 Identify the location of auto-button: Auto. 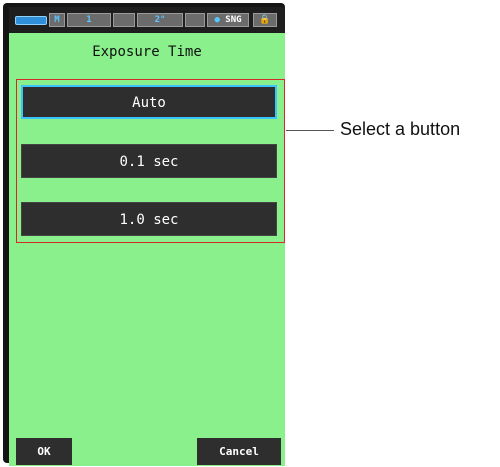
(149, 102).